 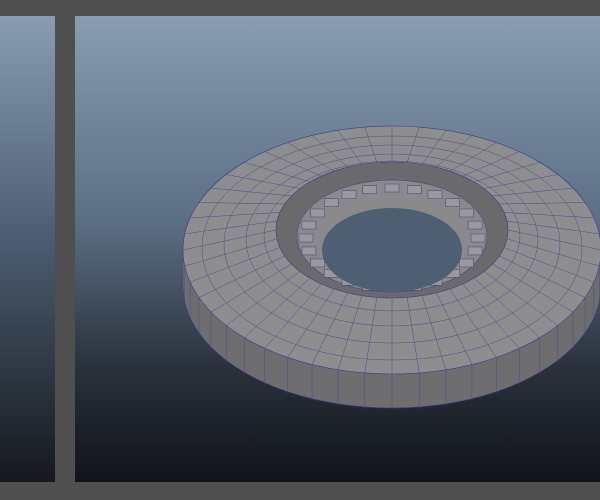 I want to click on bottom-bar, so click(x=300, y=491).